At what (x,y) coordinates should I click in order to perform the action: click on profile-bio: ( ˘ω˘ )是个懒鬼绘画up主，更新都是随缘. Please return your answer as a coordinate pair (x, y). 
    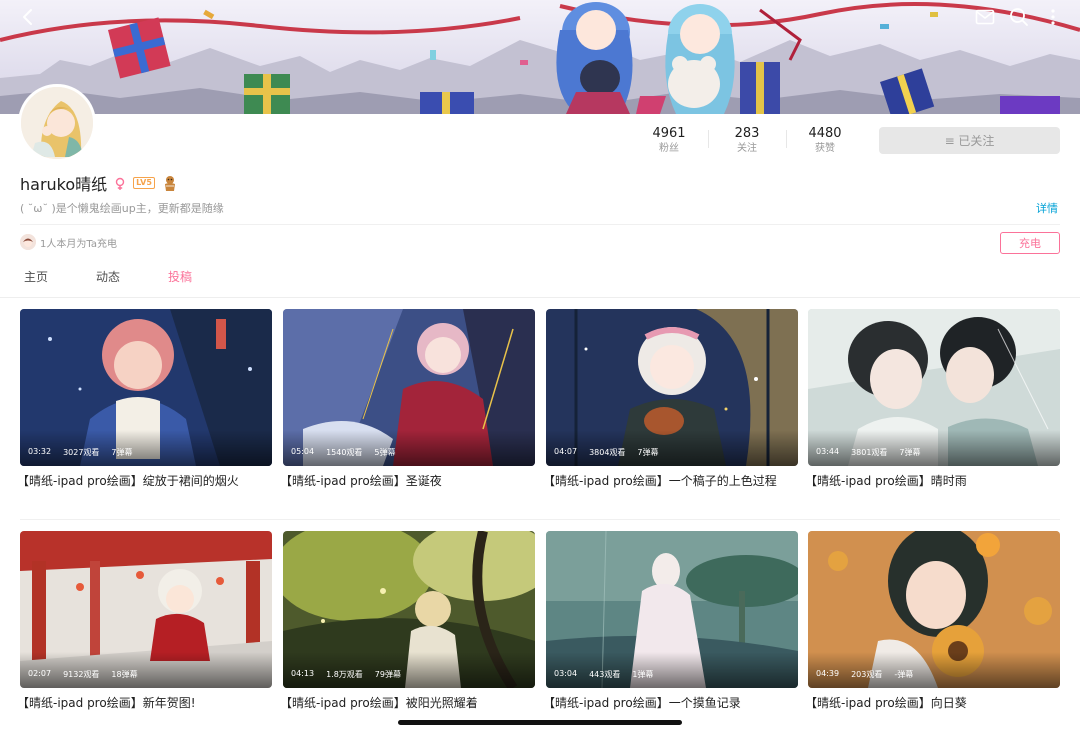
    Looking at the image, I should click on (122, 208).